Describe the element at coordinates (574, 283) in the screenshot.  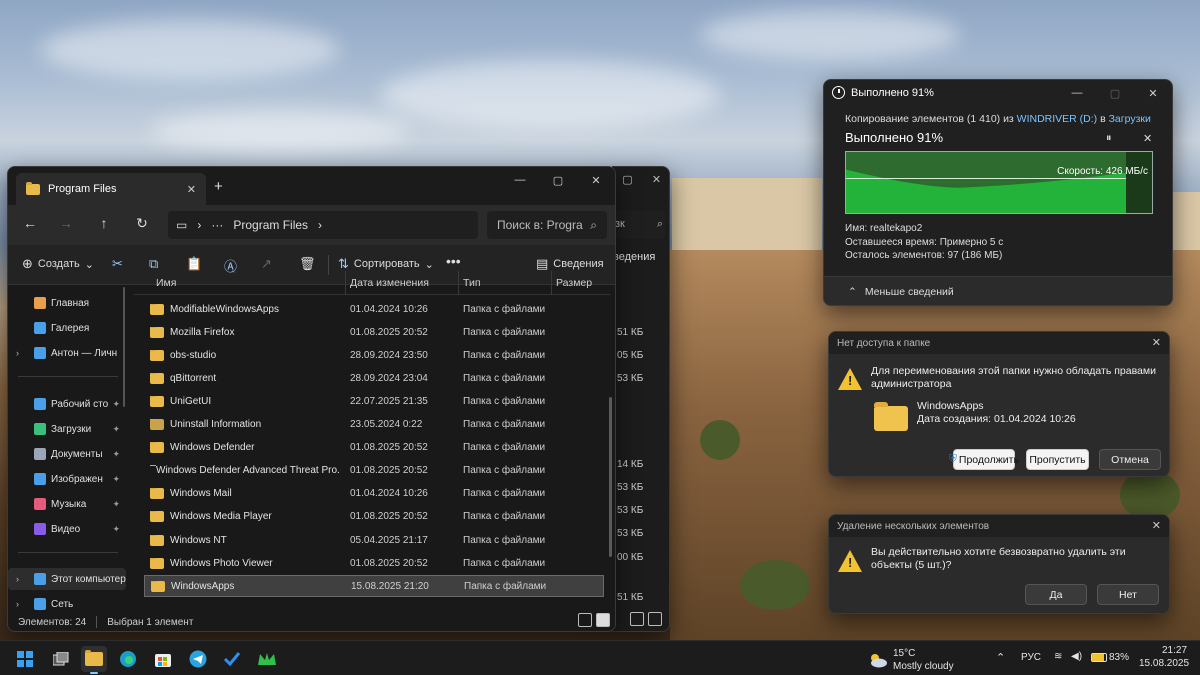
I see `column-size: Размер` at that location.